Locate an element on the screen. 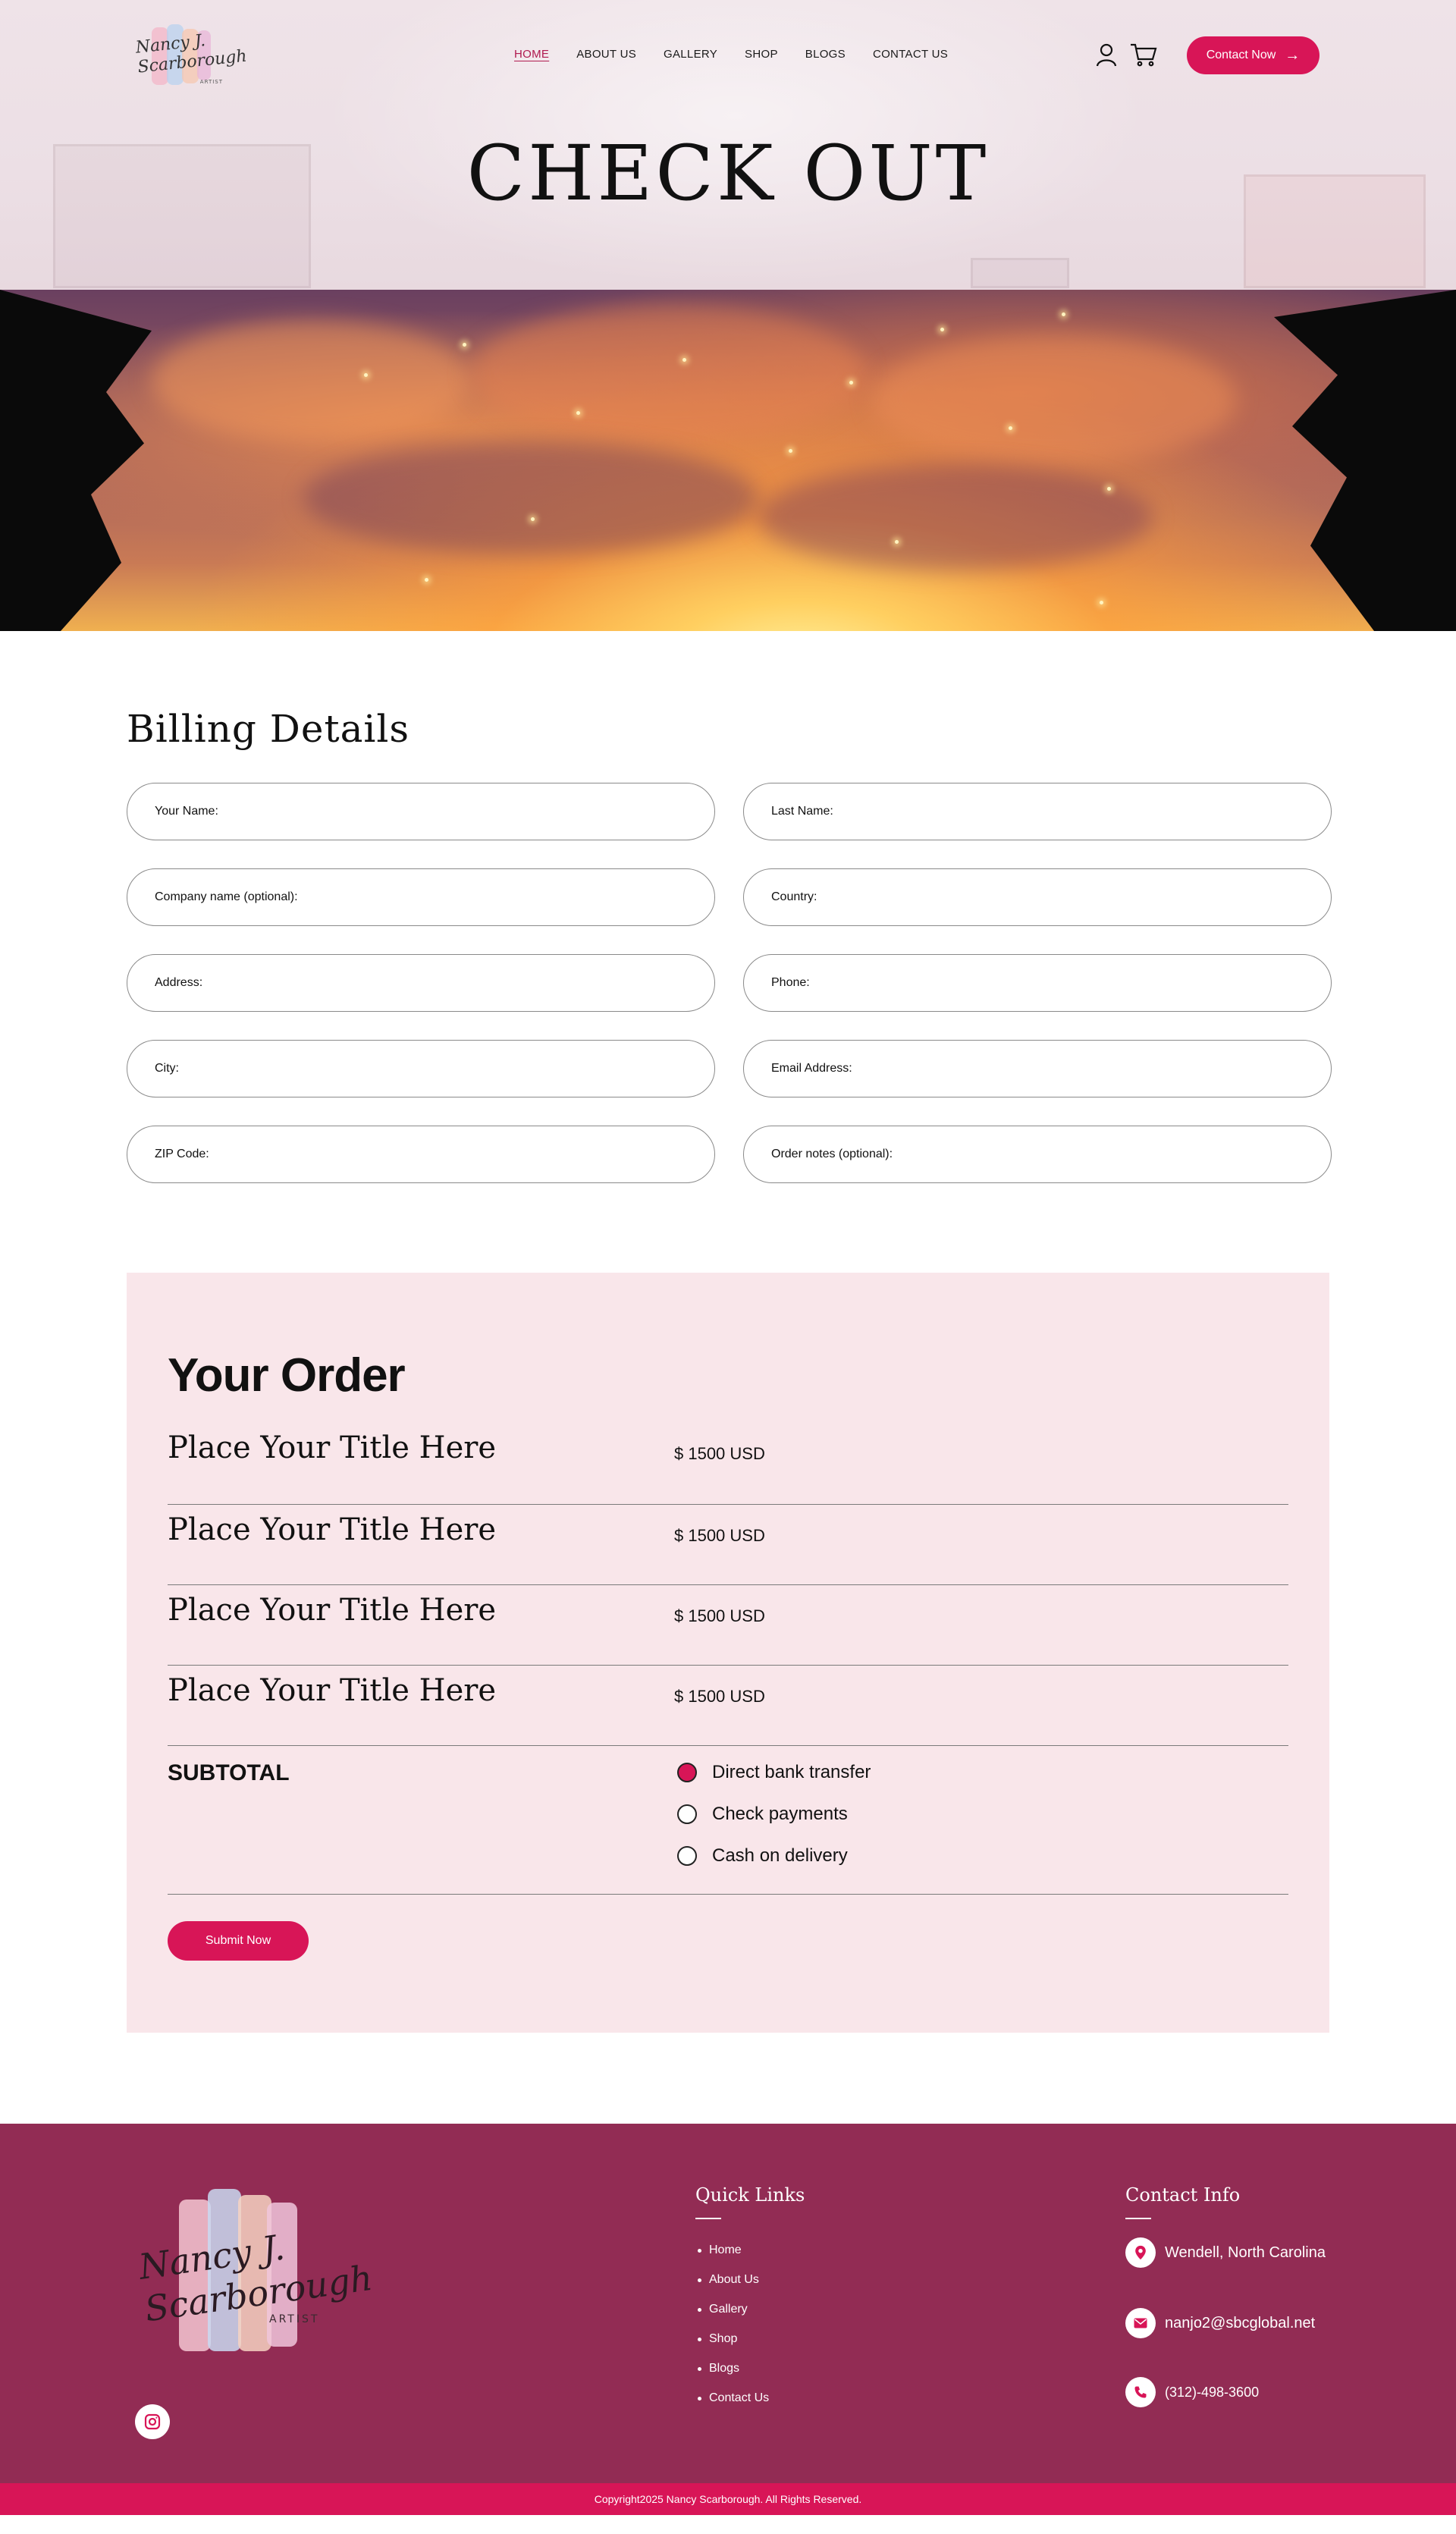  quick-link-contact-us: Contact Us is located at coordinates (733, 2398).